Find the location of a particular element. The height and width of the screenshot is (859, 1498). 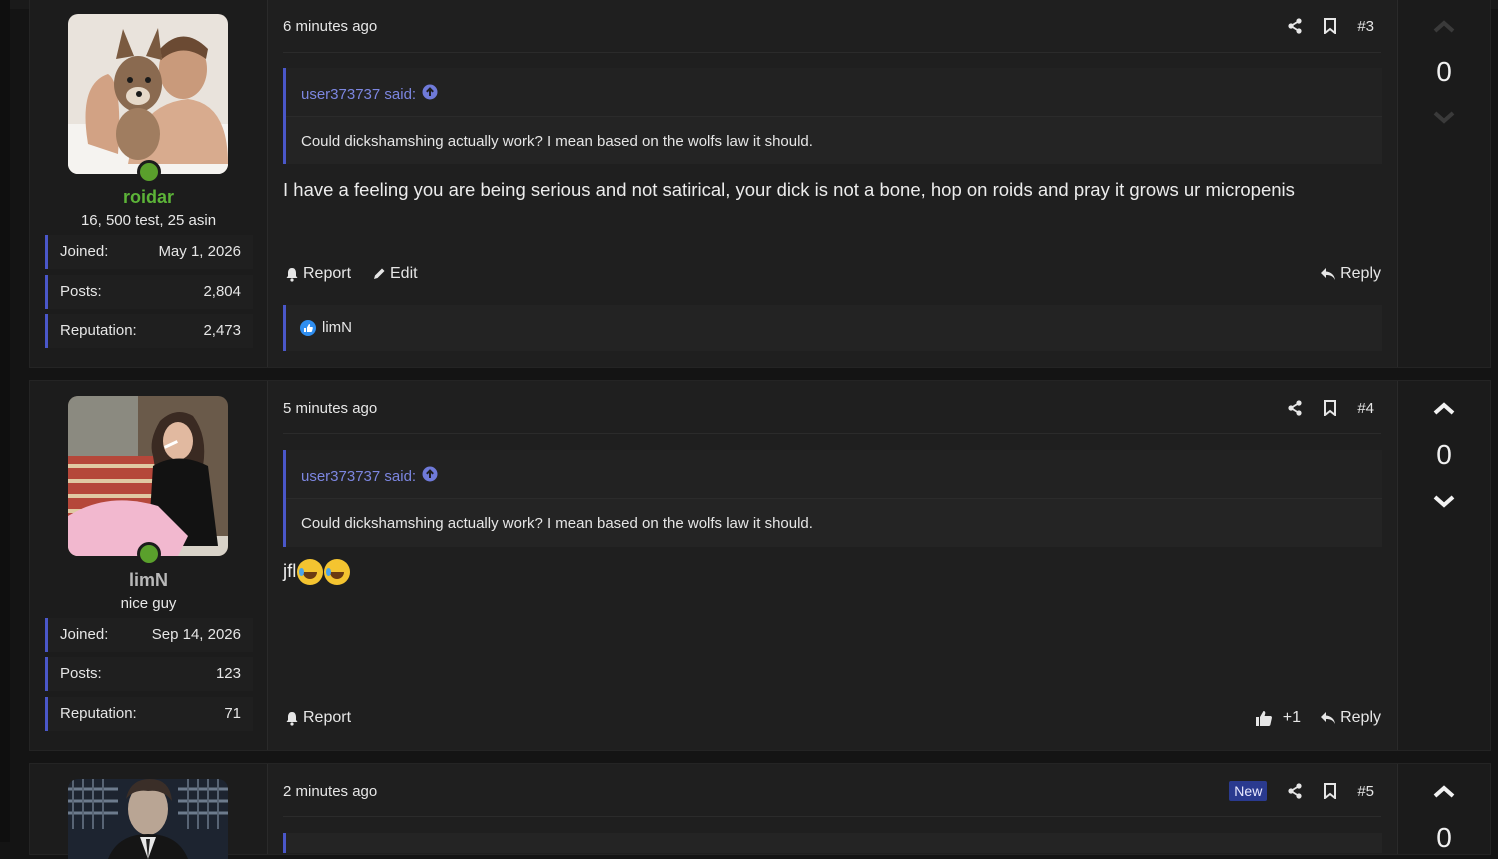

post-time: 5 minutes ago is located at coordinates (330, 408).